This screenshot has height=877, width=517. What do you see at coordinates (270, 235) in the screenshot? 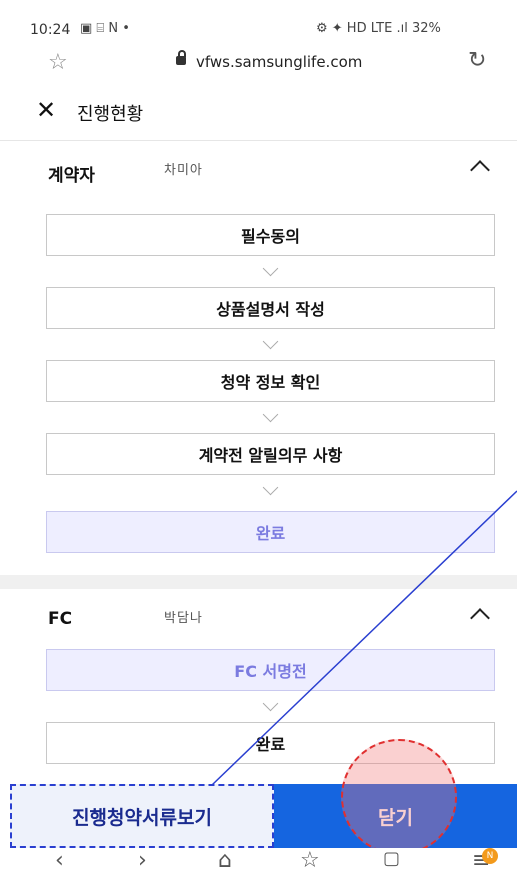
I see `step-item: 필수동의` at bounding box center [270, 235].